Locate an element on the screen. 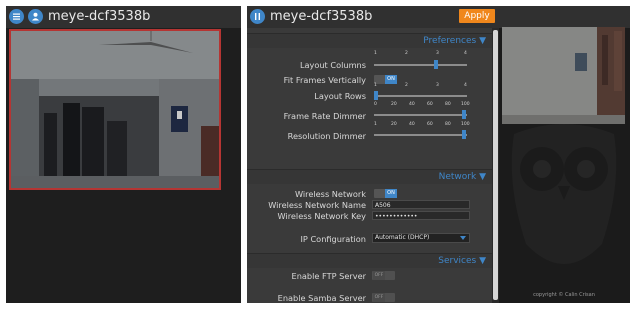  section-header-network: Network ▼ is located at coordinates (369, 176).